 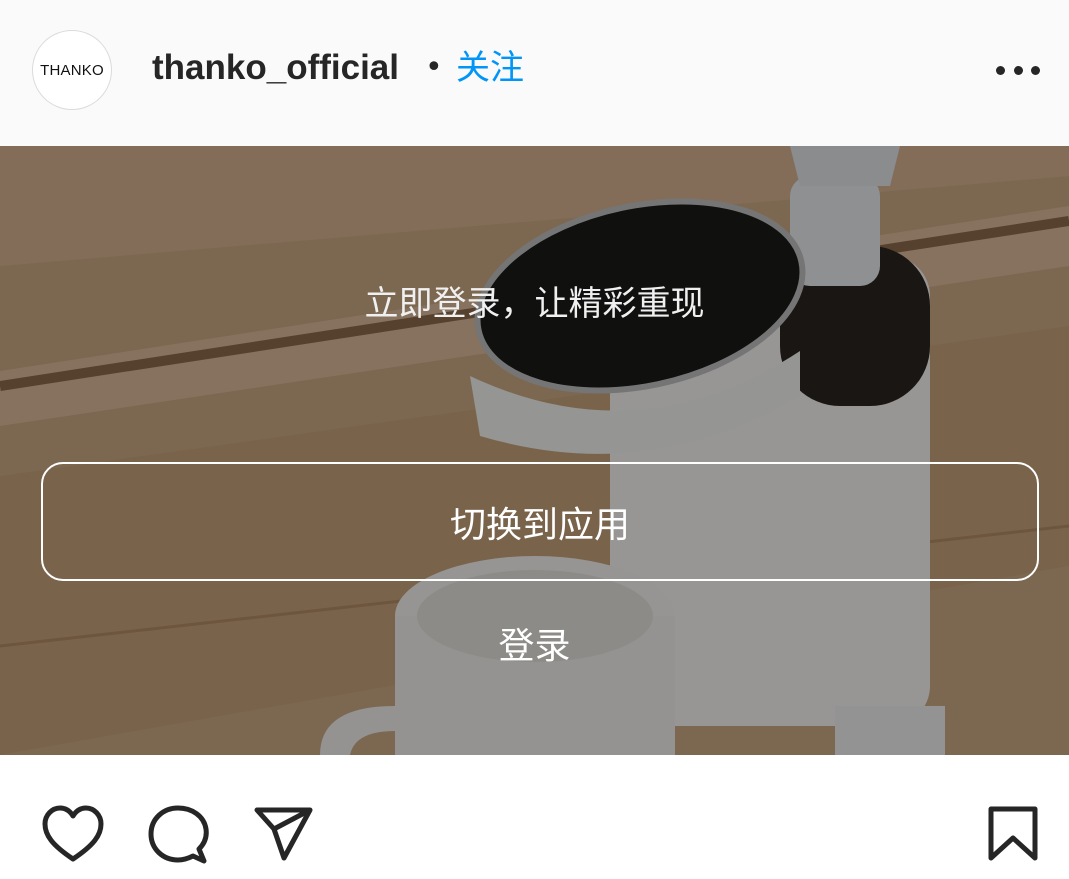 I want to click on share-icon, so click(x=284, y=834).